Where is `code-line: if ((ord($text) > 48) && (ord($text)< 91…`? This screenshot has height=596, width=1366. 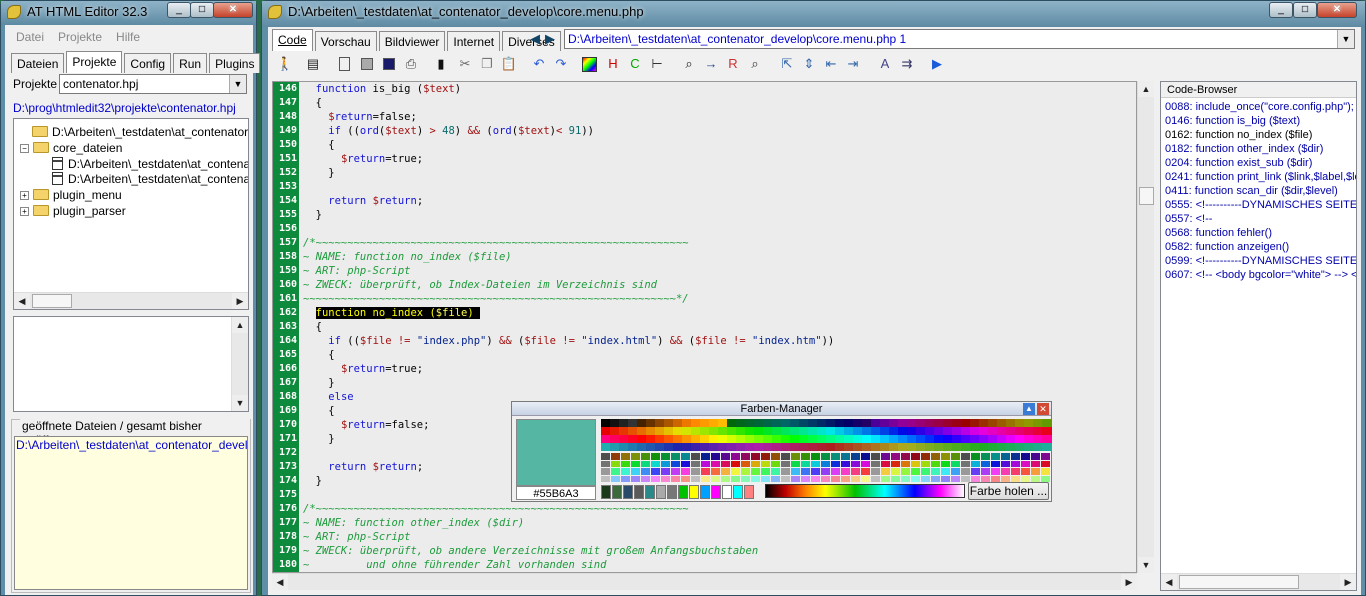
code-line: if ((ord($text) > 48) && (ord($text)< 91… is located at coordinates (448, 131).